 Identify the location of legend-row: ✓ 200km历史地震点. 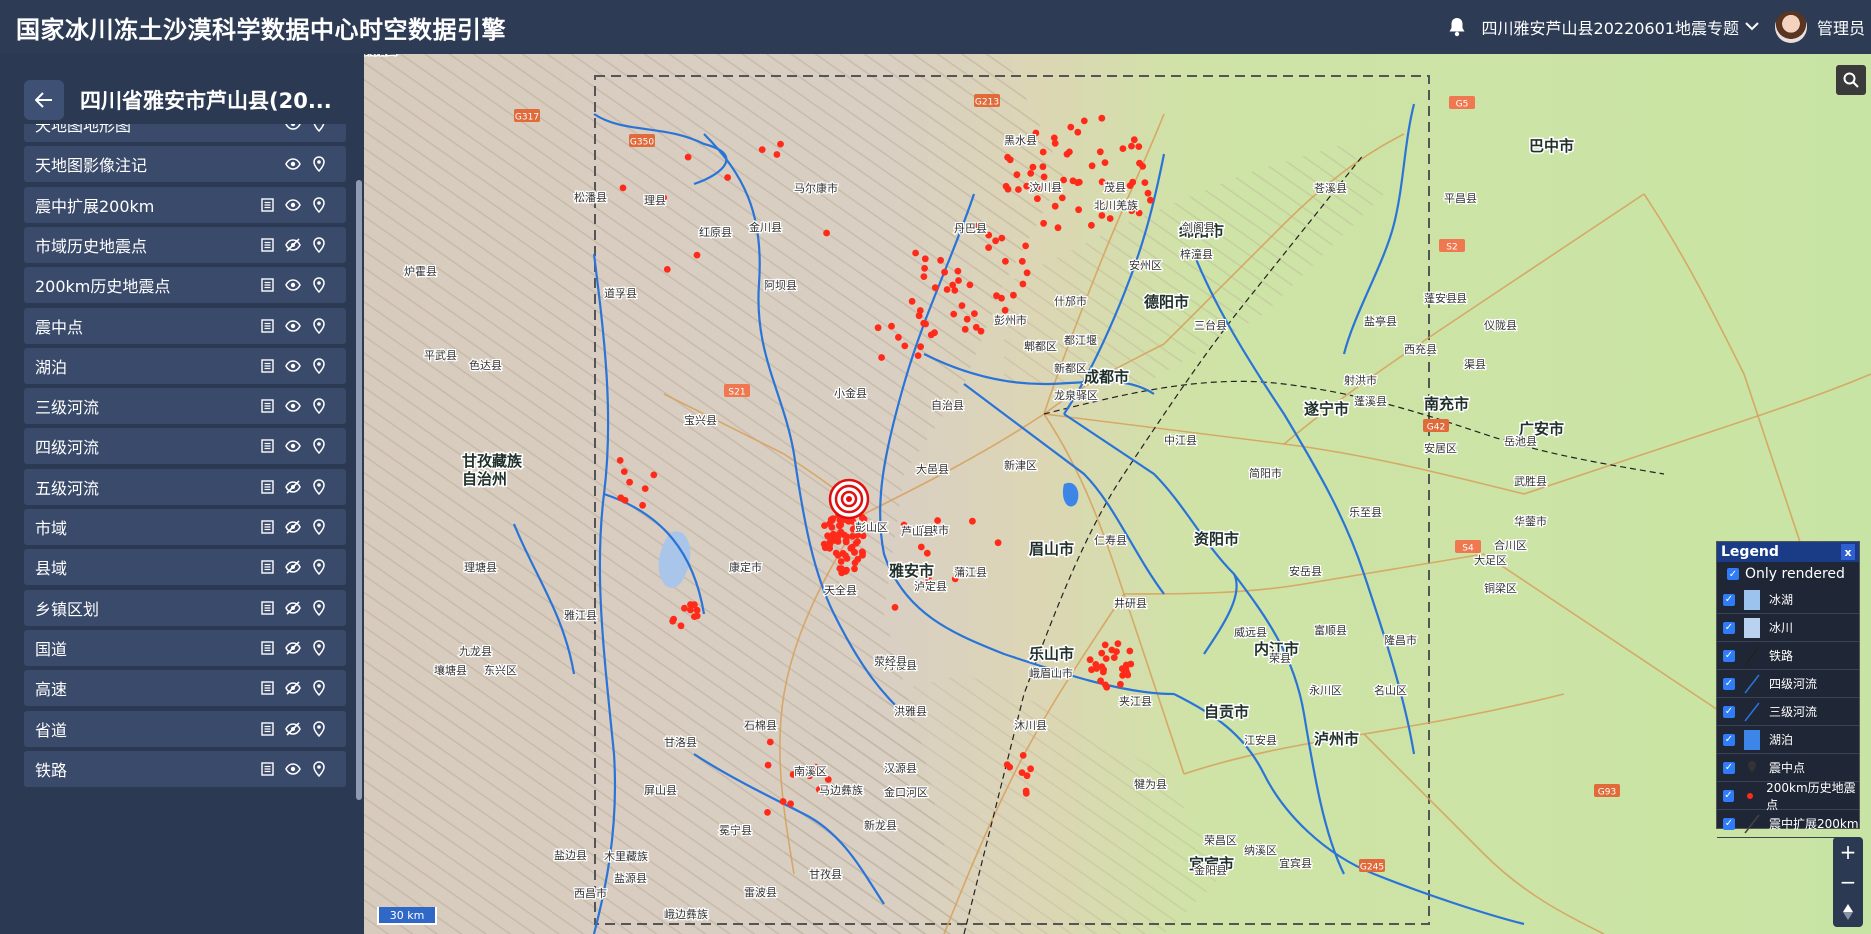
(1788, 796).